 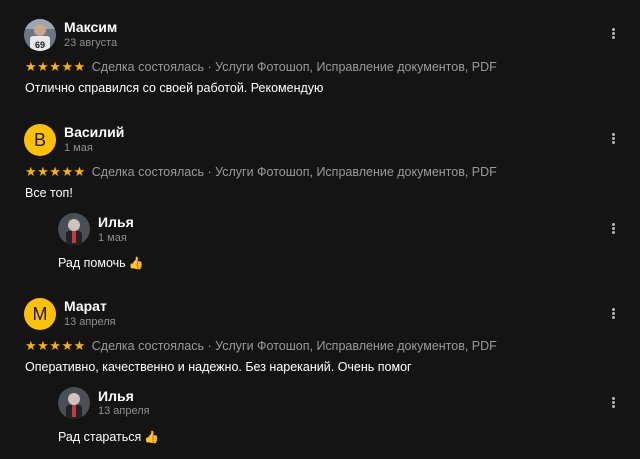 What do you see at coordinates (40, 314) in the screenshot?
I see `avatar: М` at bounding box center [40, 314].